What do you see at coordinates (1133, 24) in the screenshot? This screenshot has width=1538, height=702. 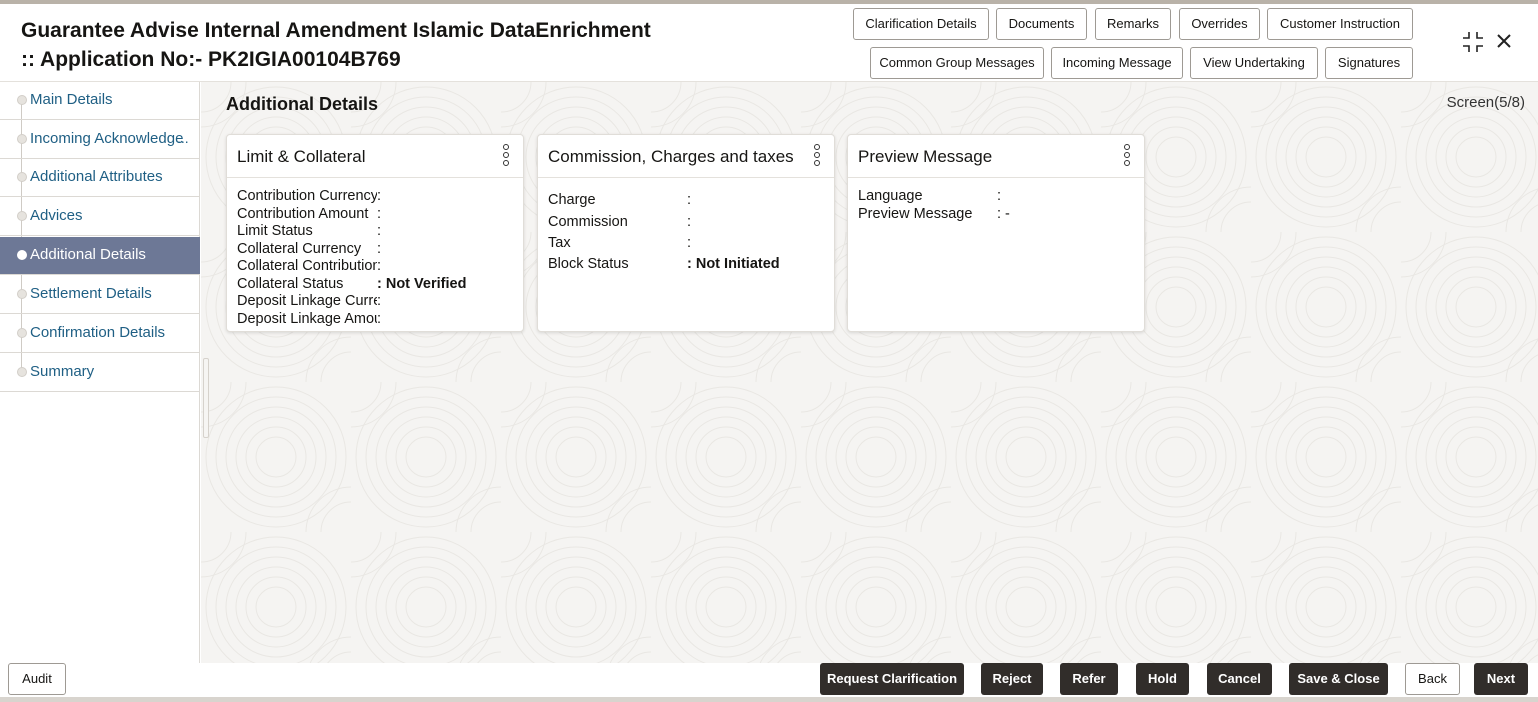 I see `remarks-button: Remarks` at bounding box center [1133, 24].